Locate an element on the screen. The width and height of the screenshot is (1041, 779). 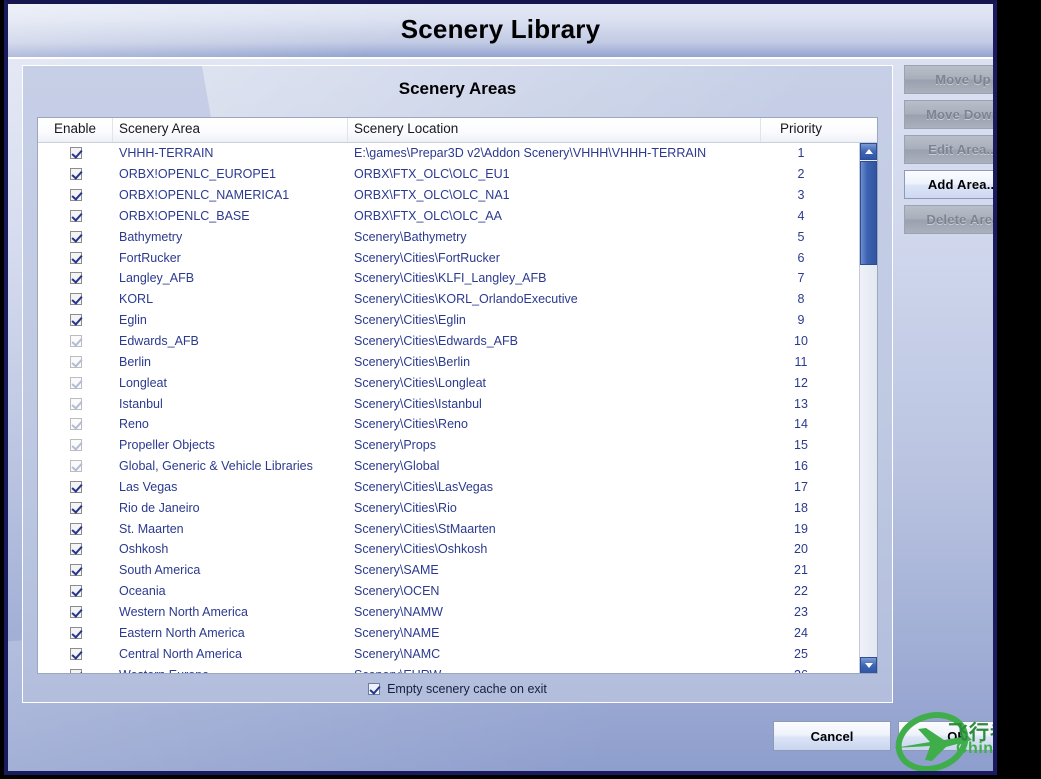
row-location: Scenery\Cities\LasVegas is located at coordinates (423, 486).